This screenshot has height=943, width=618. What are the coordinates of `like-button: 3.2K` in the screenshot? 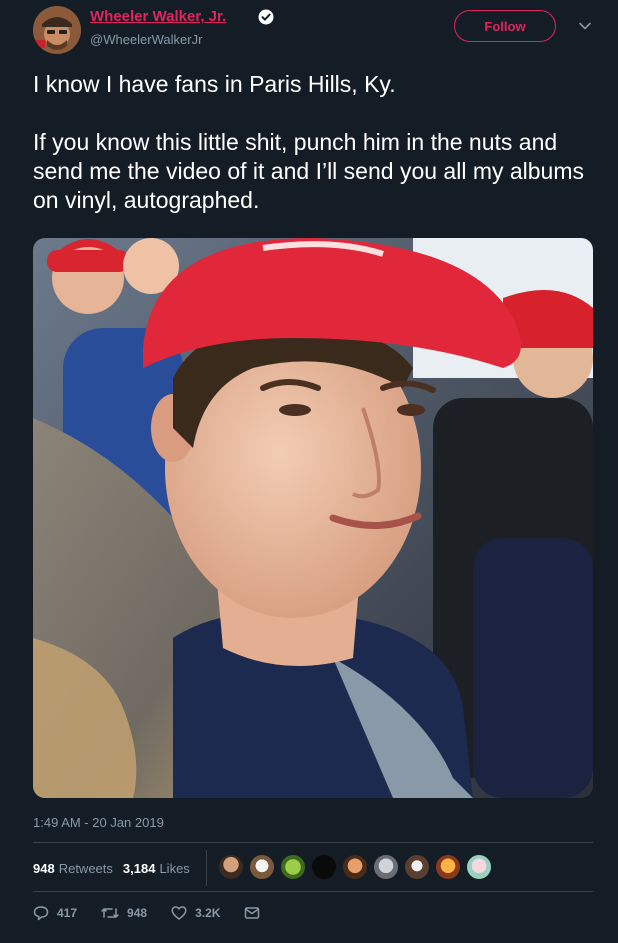 It's located at (195, 913).